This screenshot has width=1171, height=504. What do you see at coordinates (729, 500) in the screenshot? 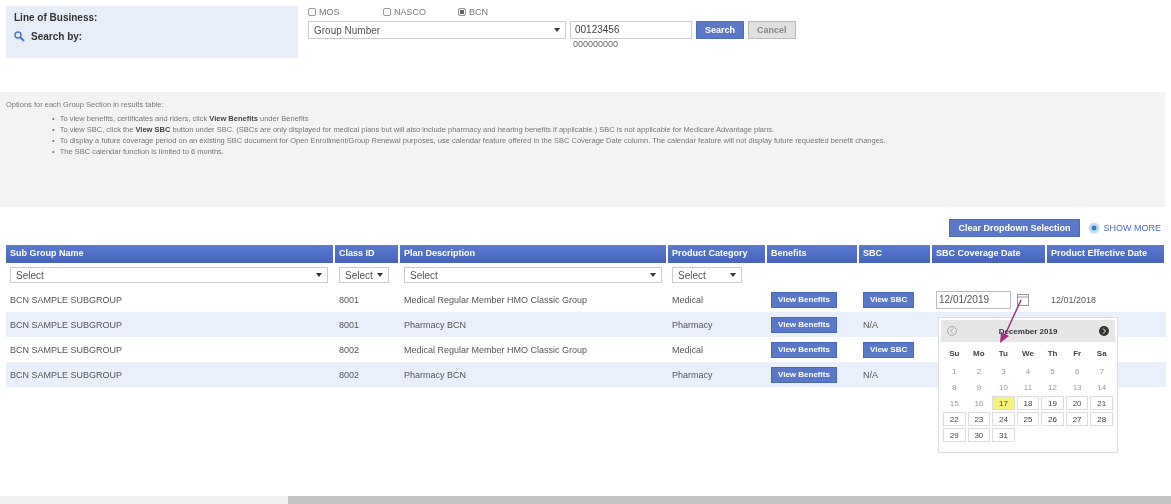
I see `scrollbar-thumb` at bounding box center [729, 500].